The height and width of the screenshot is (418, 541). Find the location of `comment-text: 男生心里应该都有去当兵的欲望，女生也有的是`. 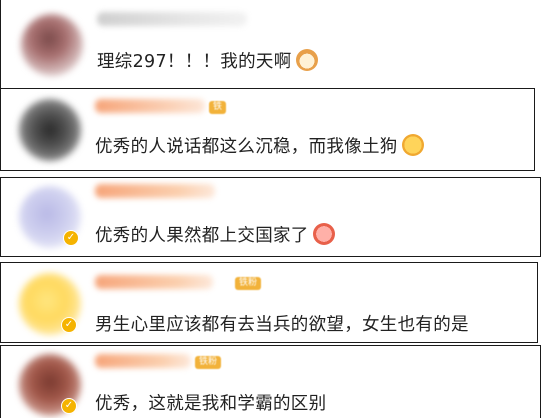

comment-text: 男生心里应该都有去当兵的欲望，女生也有的是 is located at coordinates (282, 323).